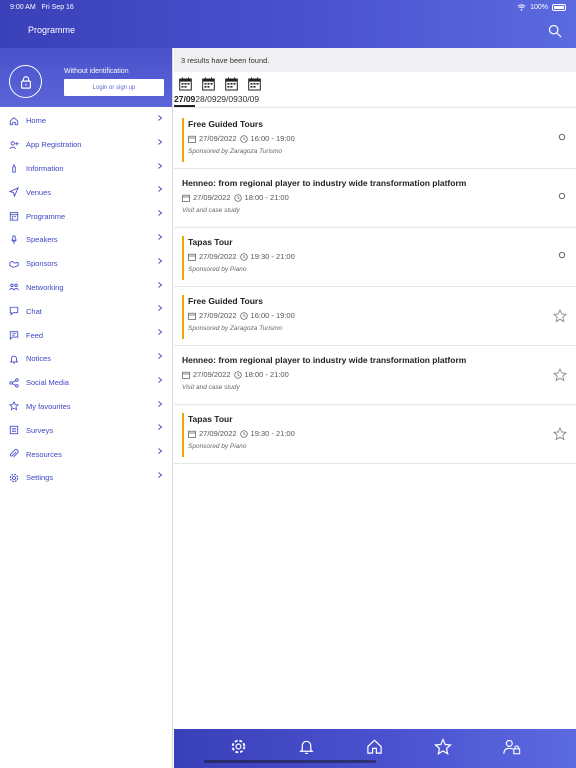 The image size is (576, 768). Describe the element at coordinates (443, 746) in the screenshot. I see `nav-favourites-button` at that location.